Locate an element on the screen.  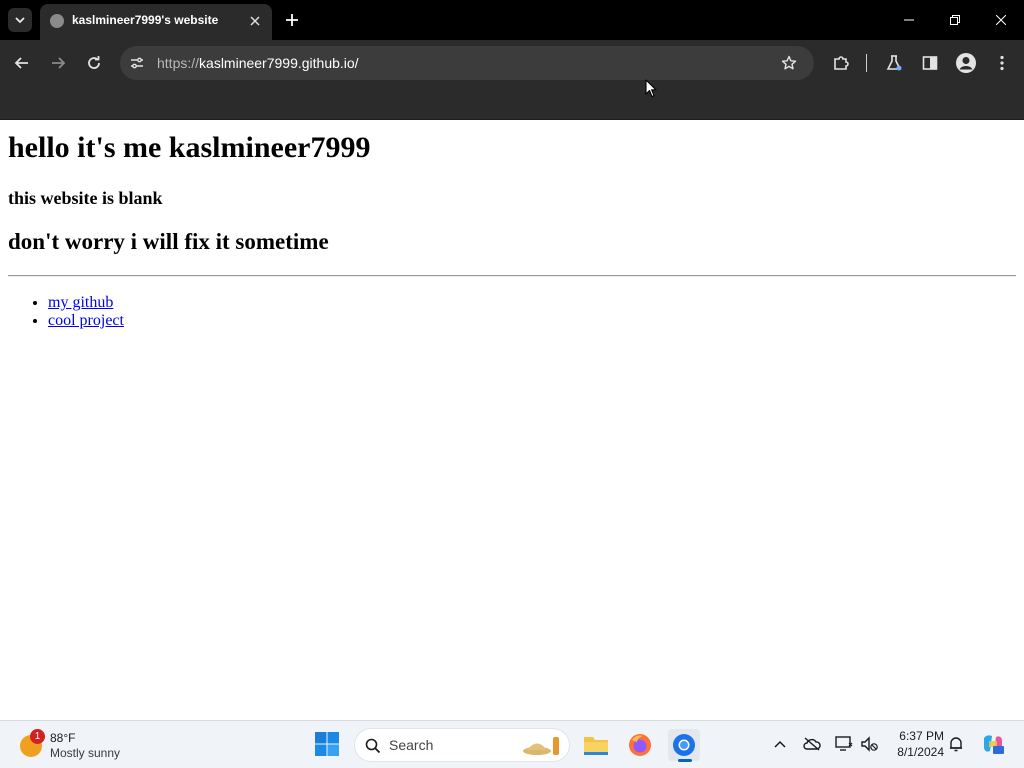
close-window-button is located at coordinates (1001, 20).